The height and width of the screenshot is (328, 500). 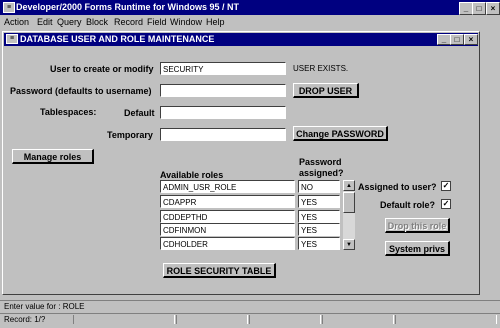 What do you see at coordinates (223, 90) in the screenshot?
I see `password-field` at bounding box center [223, 90].